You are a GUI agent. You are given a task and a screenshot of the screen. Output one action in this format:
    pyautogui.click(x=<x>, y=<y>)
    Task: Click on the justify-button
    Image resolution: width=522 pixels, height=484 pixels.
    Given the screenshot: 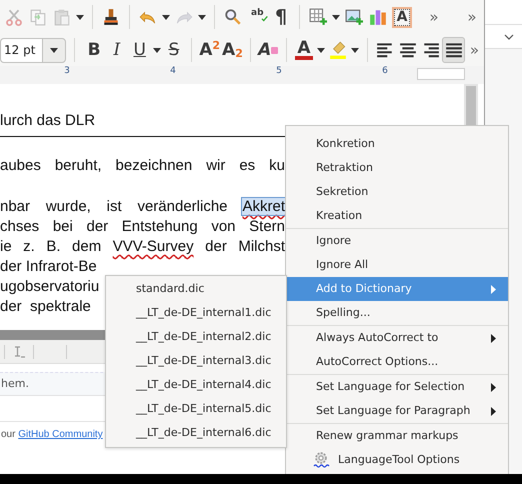 What is the action you would take?
    pyautogui.click(x=453, y=50)
    